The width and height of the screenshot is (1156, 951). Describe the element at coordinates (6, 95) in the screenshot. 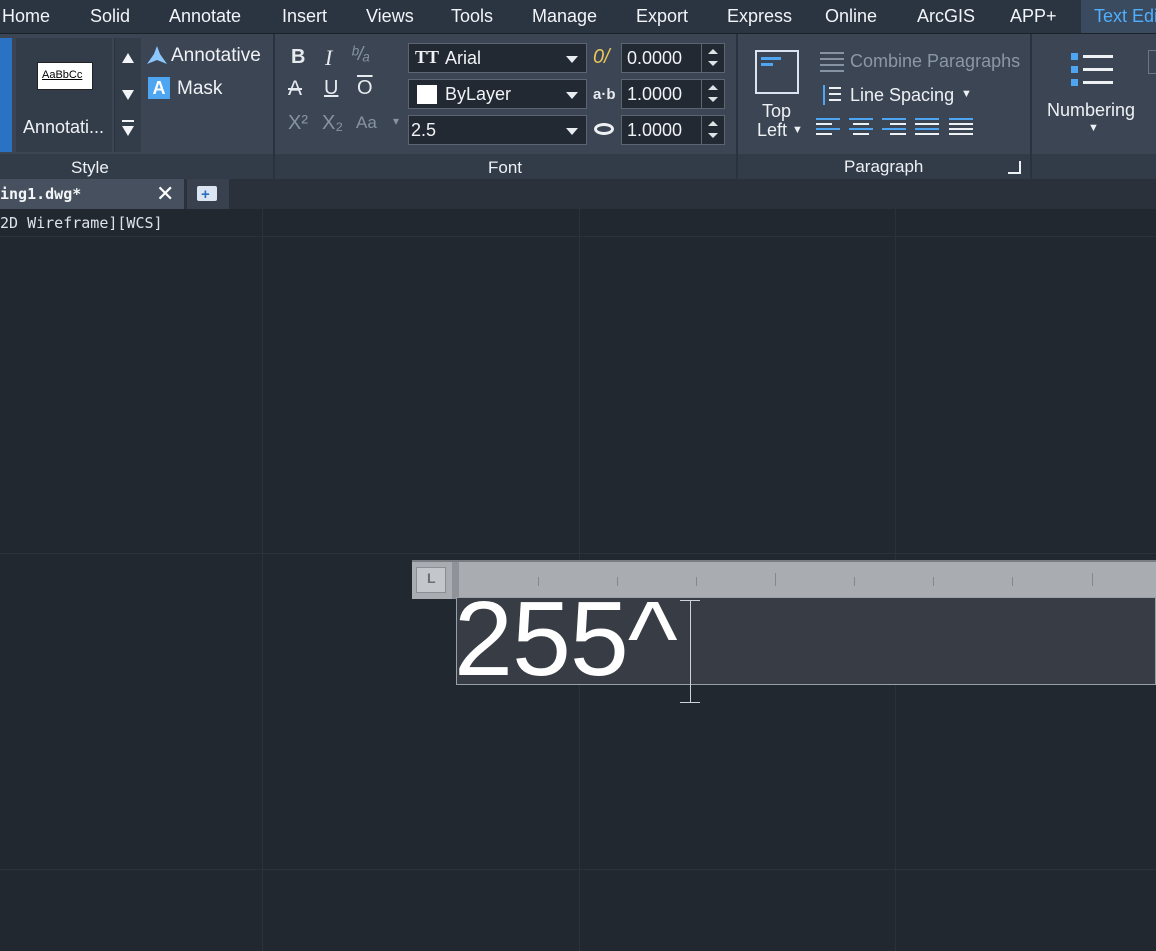

I see `style-panel-accent` at that location.